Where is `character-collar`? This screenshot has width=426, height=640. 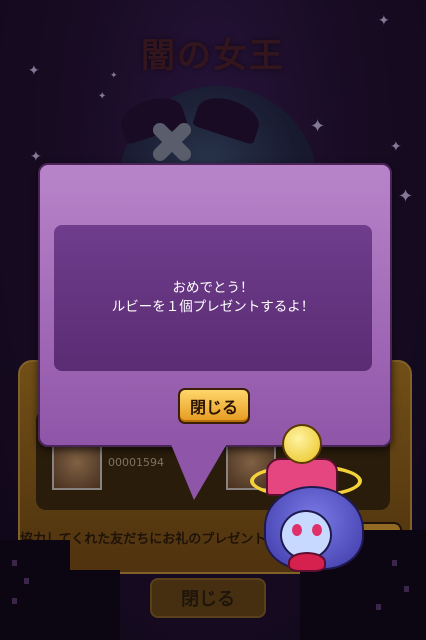
character-collar is located at coordinates (307, 562).